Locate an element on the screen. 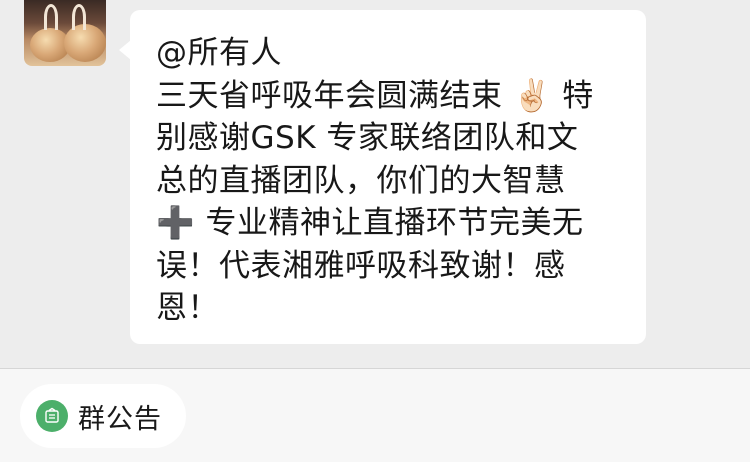  message-line: @所有人 is located at coordinates (219, 53).